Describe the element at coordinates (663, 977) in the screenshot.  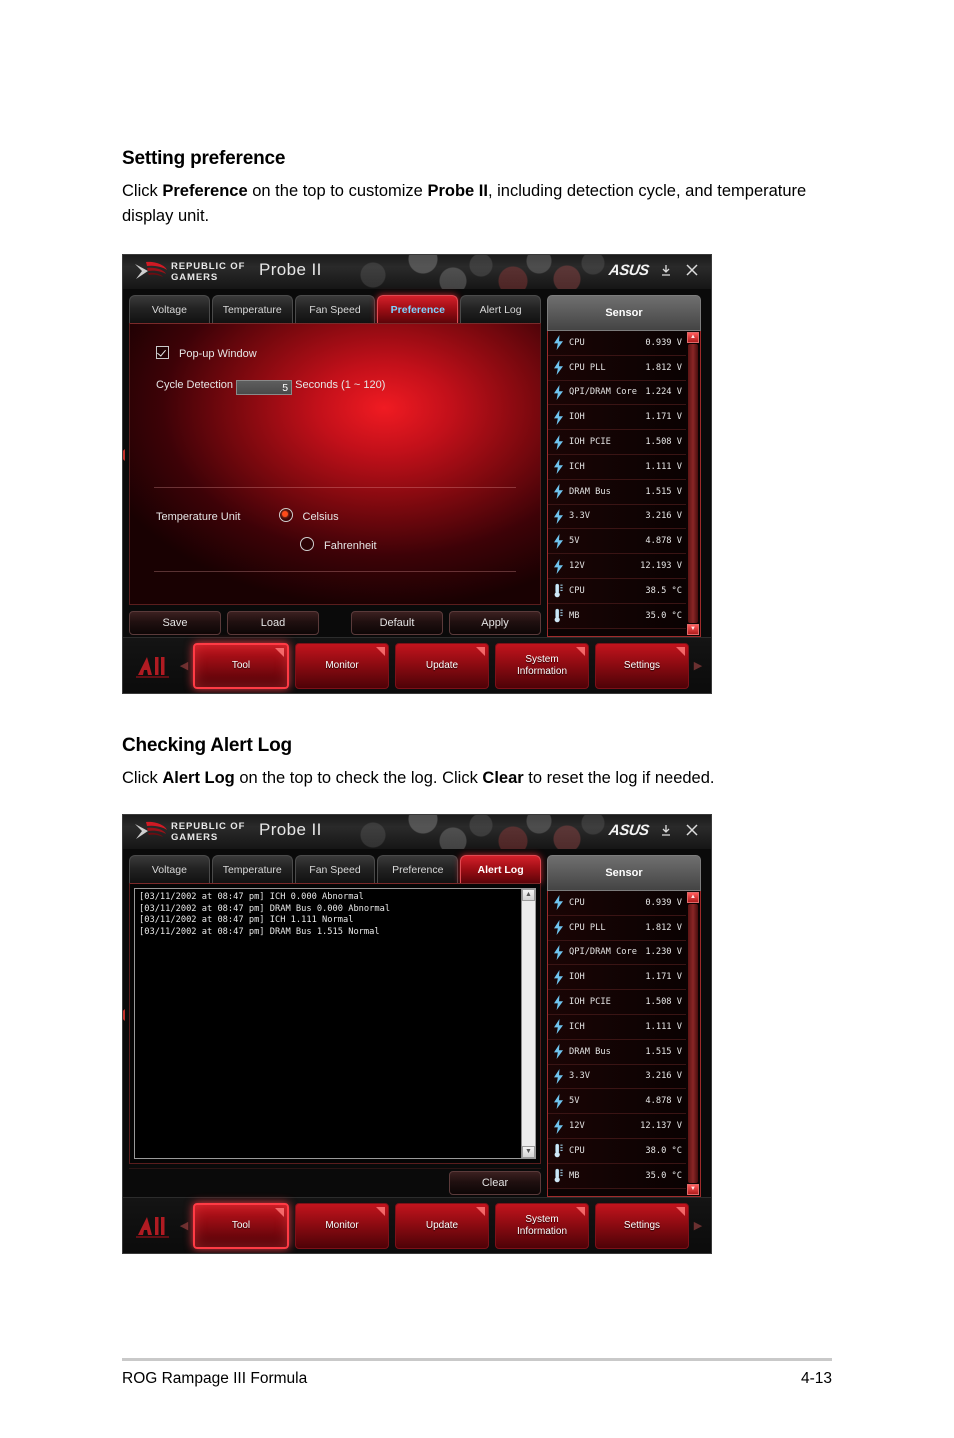
I see `sensor-value: 1.171 V` at that location.